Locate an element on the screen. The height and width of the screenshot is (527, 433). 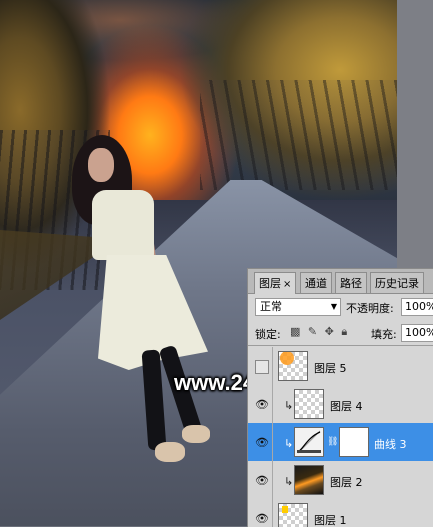
lock-icons: ▩ ✎ ✥ 🔒︎ is located at coordinates (319, 332).